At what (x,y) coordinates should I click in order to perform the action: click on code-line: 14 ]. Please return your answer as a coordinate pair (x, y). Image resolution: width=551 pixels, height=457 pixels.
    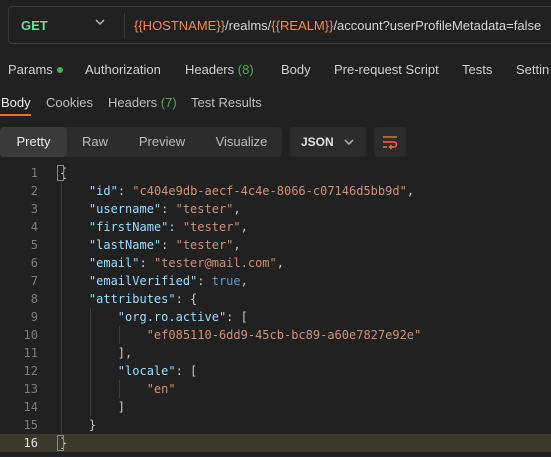
    Looking at the image, I should click on (275, 407).